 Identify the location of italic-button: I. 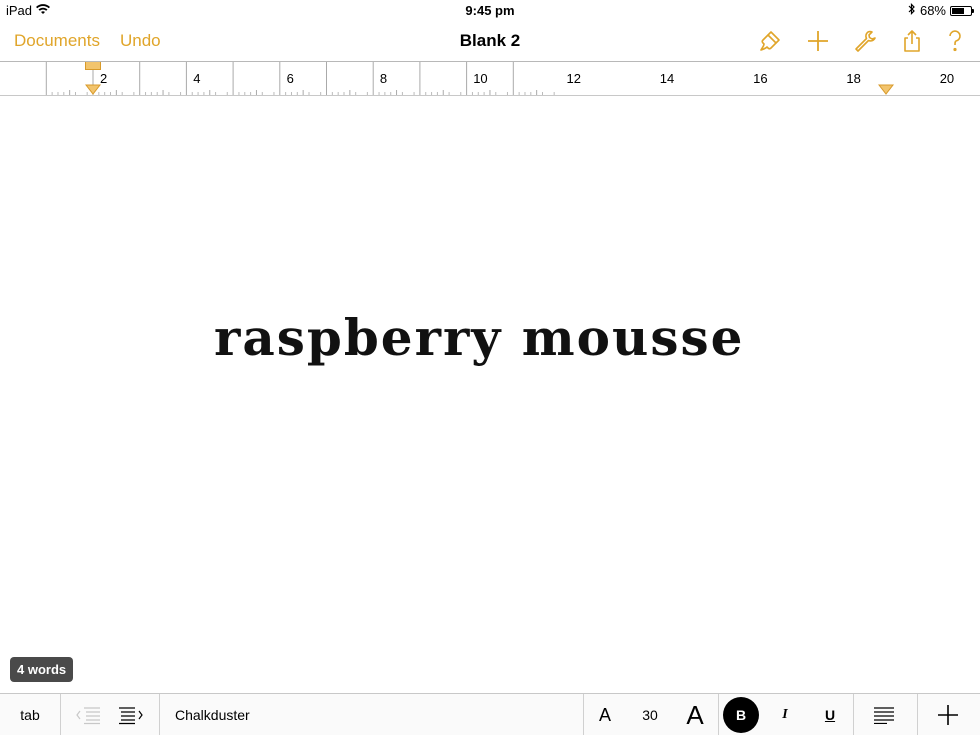
(785, 714).